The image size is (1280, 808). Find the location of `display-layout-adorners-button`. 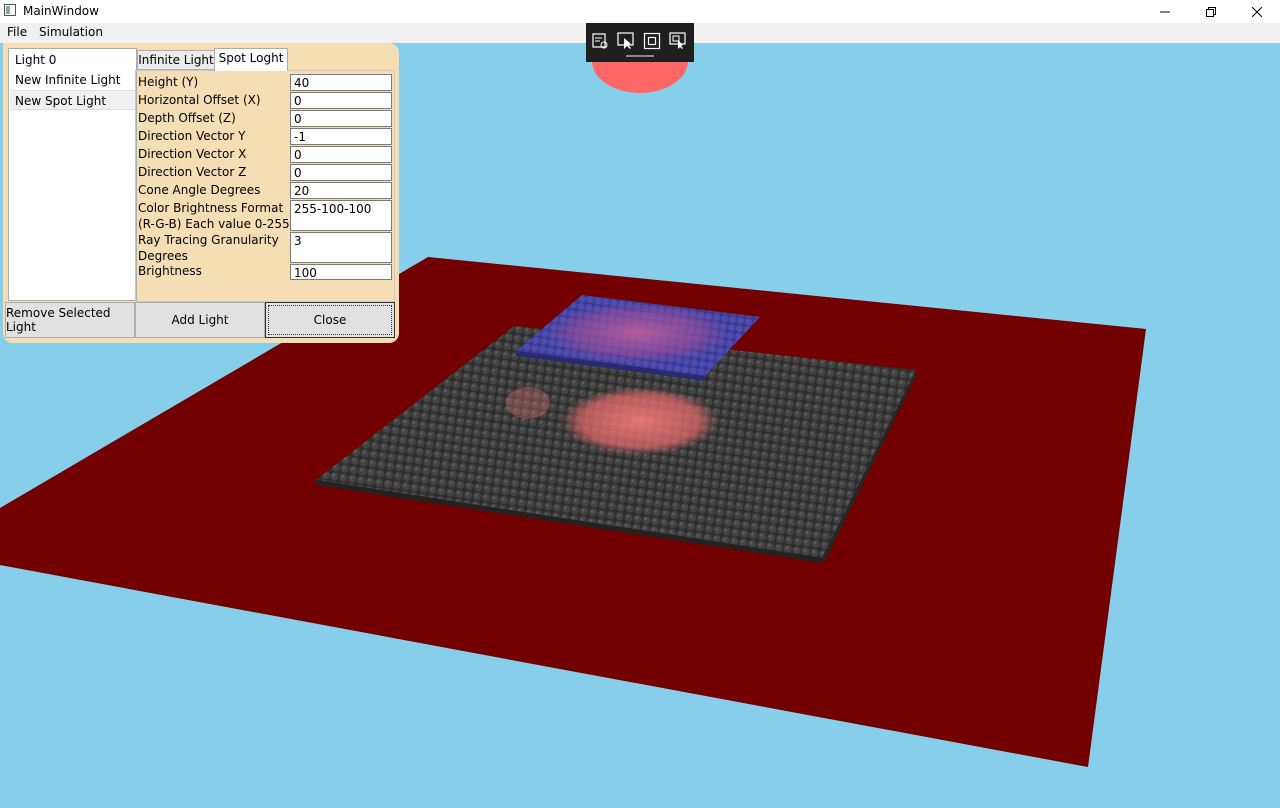

display-layout-adorners-button is located at coordinates (652, 41).